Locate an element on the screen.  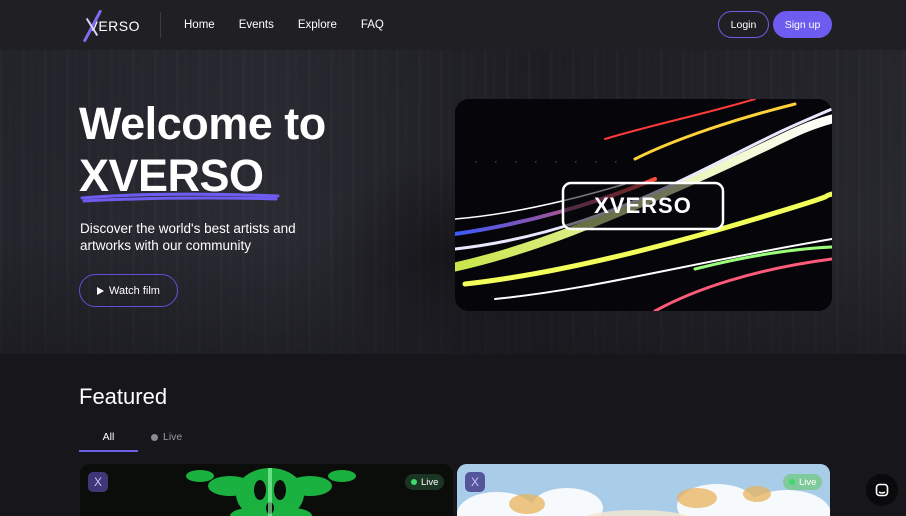
card-1-live-badge: Live is located at coordinates (425, 482).